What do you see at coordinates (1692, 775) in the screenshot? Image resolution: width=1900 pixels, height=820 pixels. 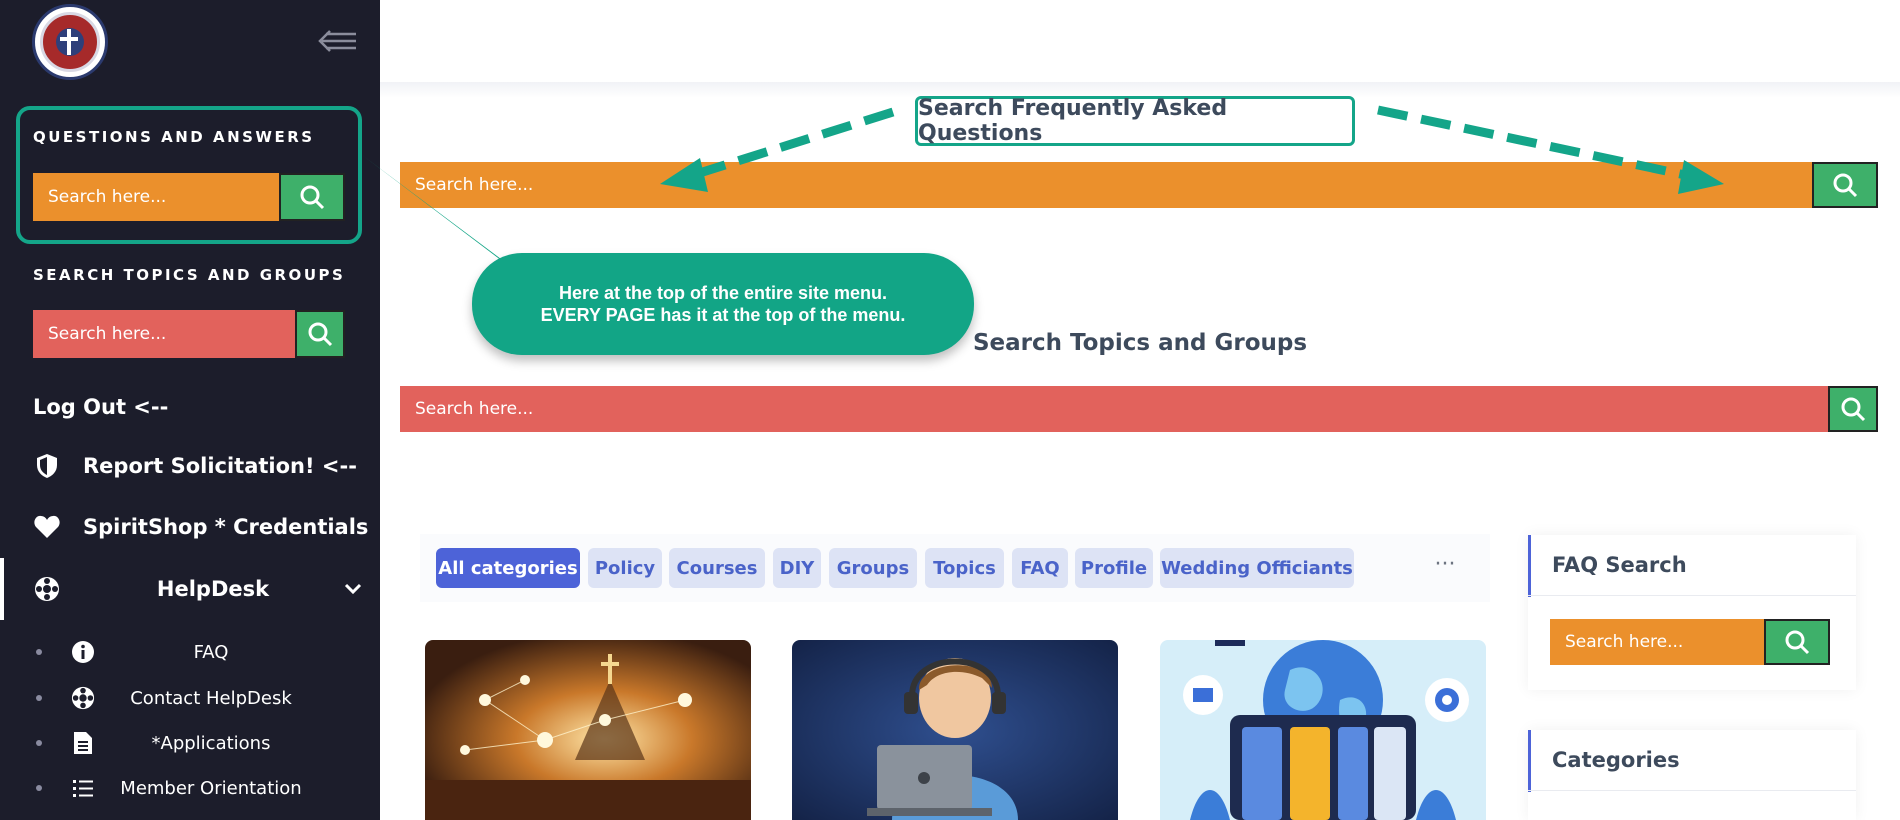 I see `categories-widget: Categories` at bounding box center [1692, 775].